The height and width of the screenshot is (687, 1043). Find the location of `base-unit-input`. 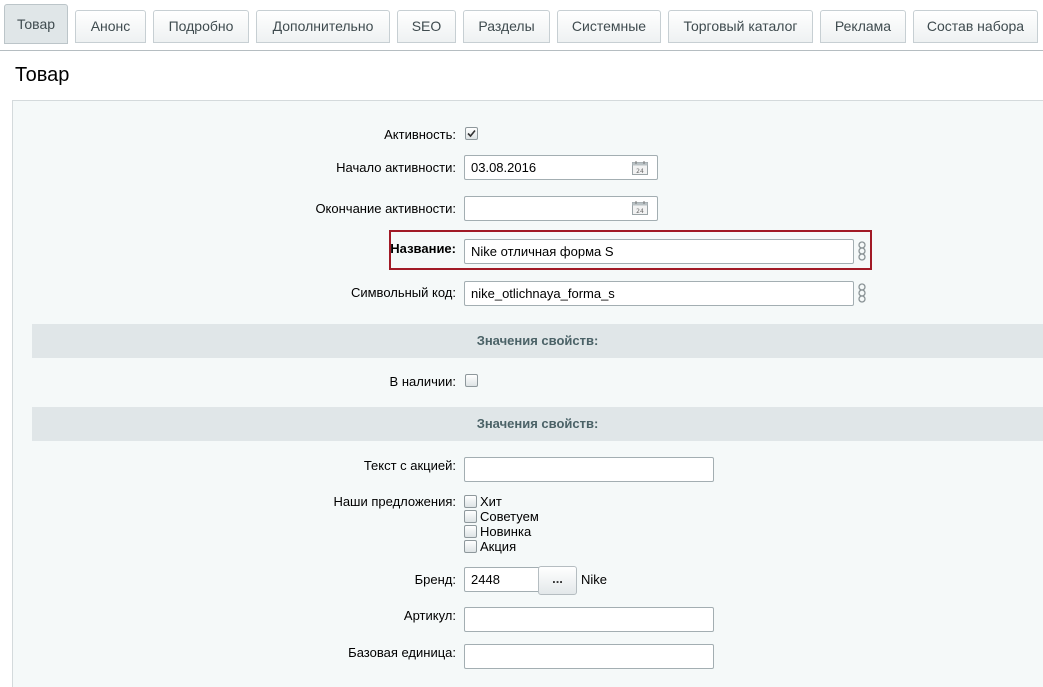

base-unit-input is located at coordinates (589, 656).